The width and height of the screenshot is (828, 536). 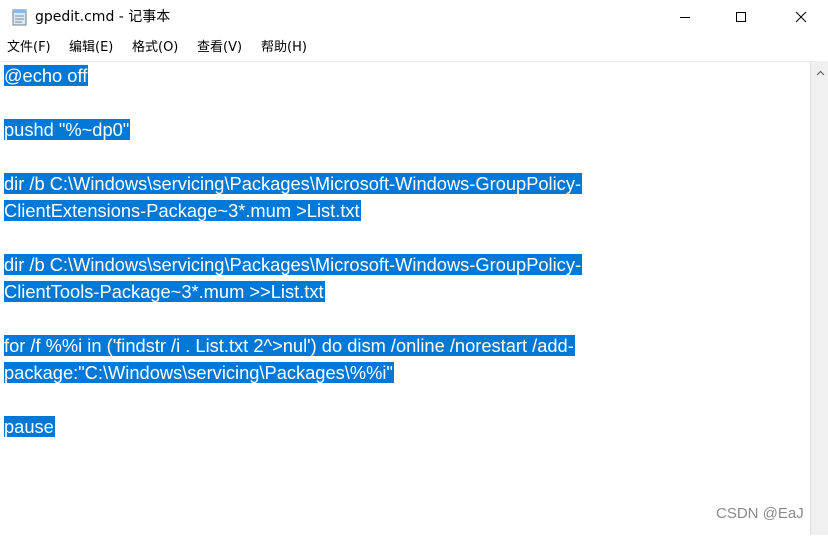 I want to click on selected-text: @echo off, so click(x=46, y=75).